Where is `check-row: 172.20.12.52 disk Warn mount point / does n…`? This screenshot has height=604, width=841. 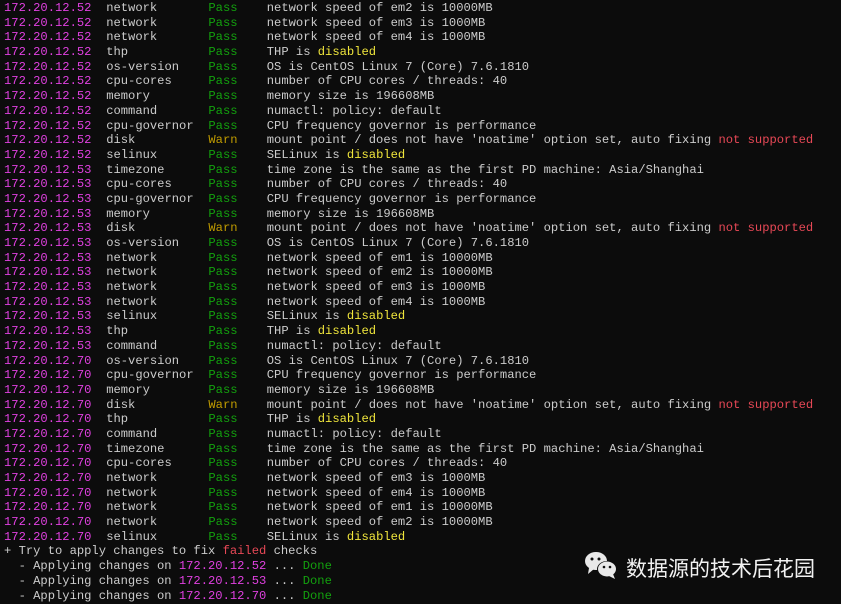
check-row: 172.20.12.52 disk Warn mount point / does n… is located at coordinates (408, 140).